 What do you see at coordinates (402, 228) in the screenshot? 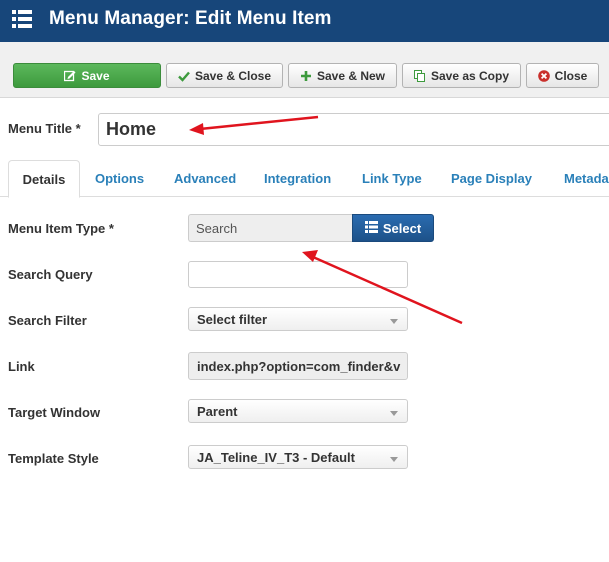
I see `select-type-label: Select` at bounding box center [402, 228].